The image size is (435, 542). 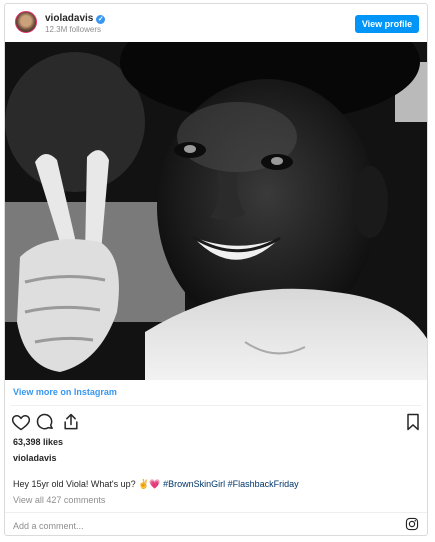 I want to click on followers-count: 12.3M followers, so click(x=73, y=29).